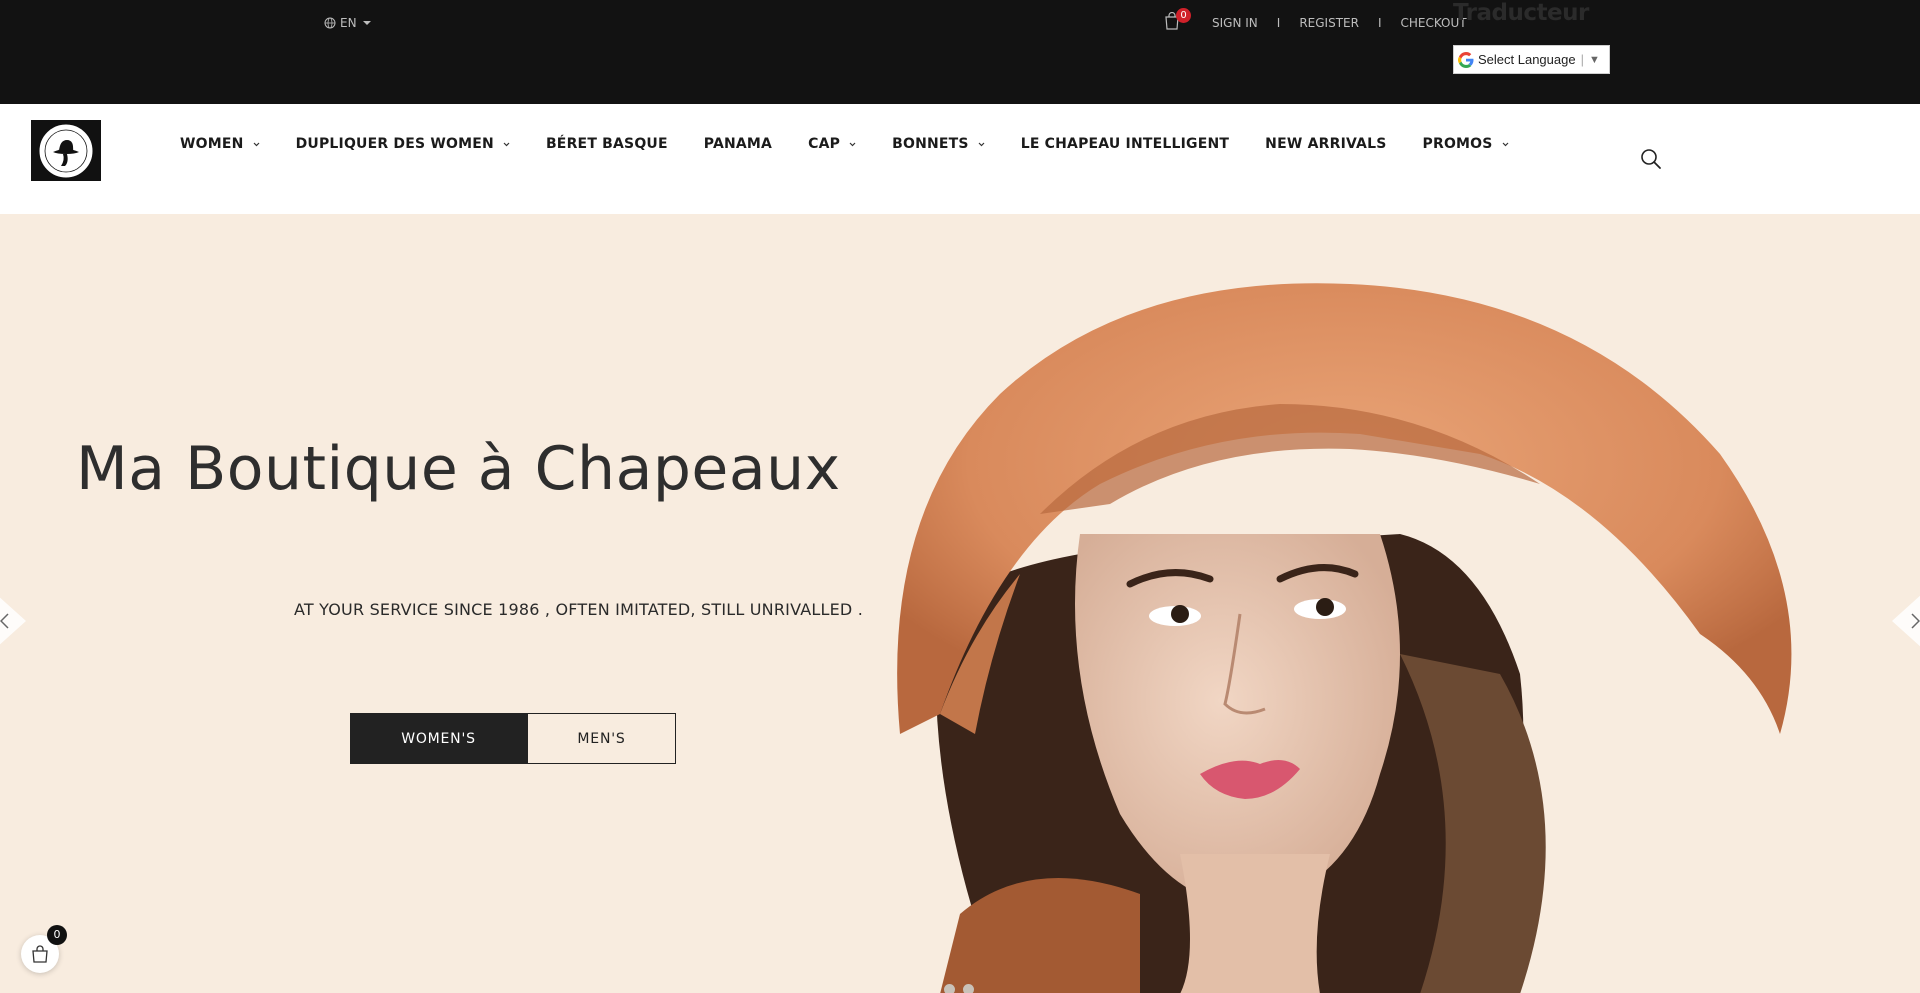 This screenshot has height=993, width=1920. I want to click on caret-down-icon, so click(366, 23).